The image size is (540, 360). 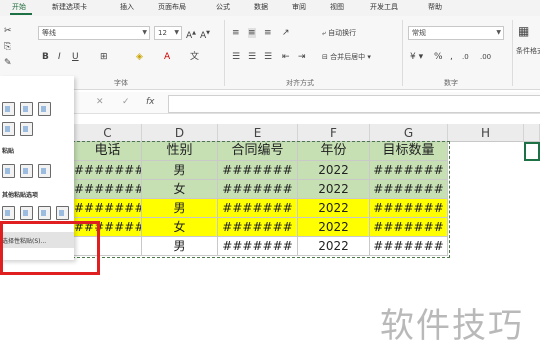 What do you see at coordinates (342, 33) in the screenshot?
I see `wrap-text-label: 自动换行` at bounding box center [342, 33].